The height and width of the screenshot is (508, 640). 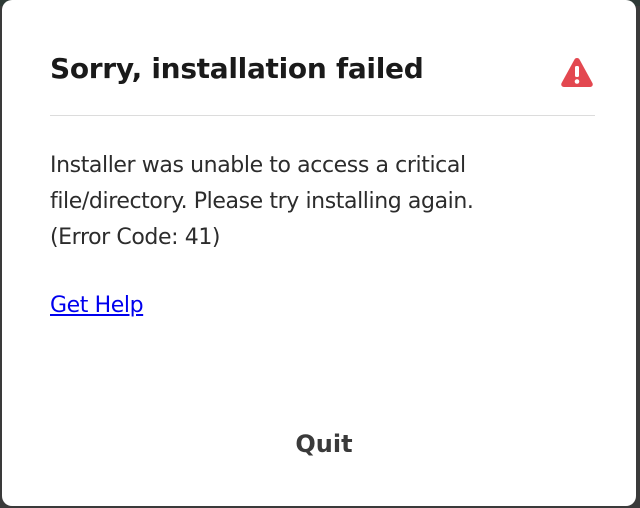 What do you see at coordinates (577, 72) in the screenshot?
I see `warning-triangle-icon` at bounding box center [577, 72].